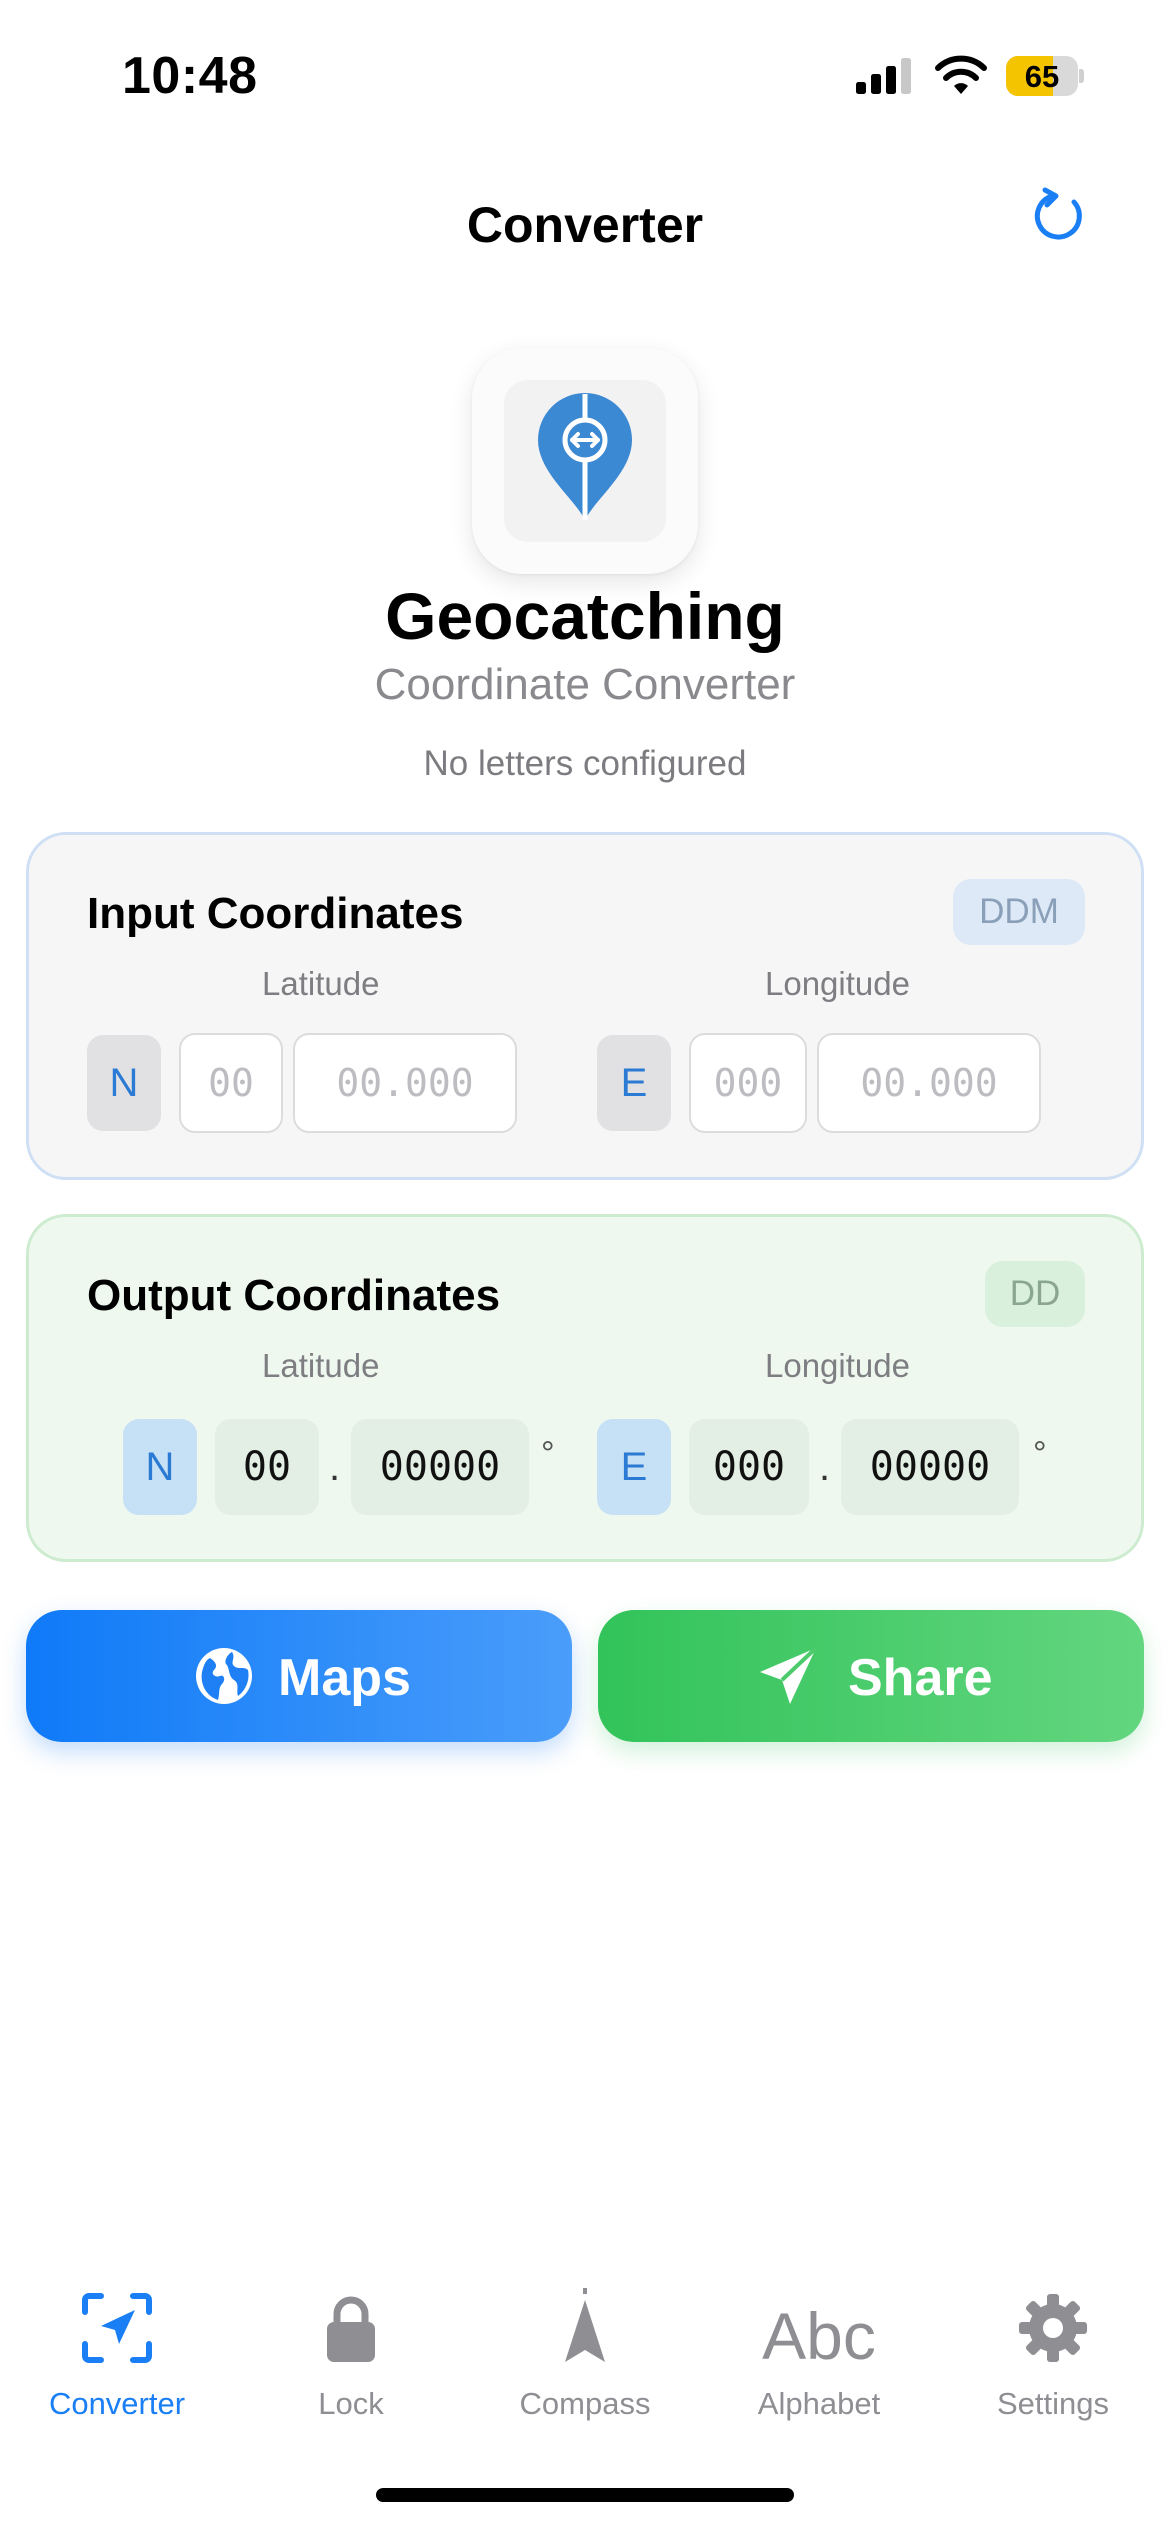 The image size is (1170, 2532). I want to click on share-button: Share, so click(871, 1676).